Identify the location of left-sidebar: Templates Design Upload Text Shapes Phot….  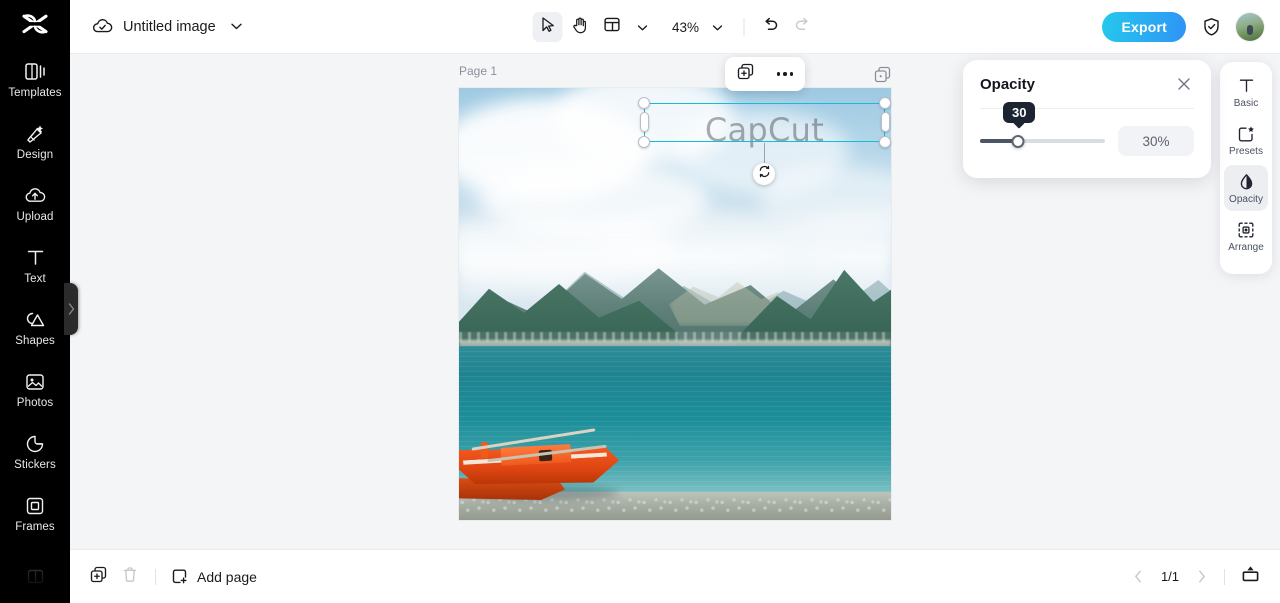
(35, 301).